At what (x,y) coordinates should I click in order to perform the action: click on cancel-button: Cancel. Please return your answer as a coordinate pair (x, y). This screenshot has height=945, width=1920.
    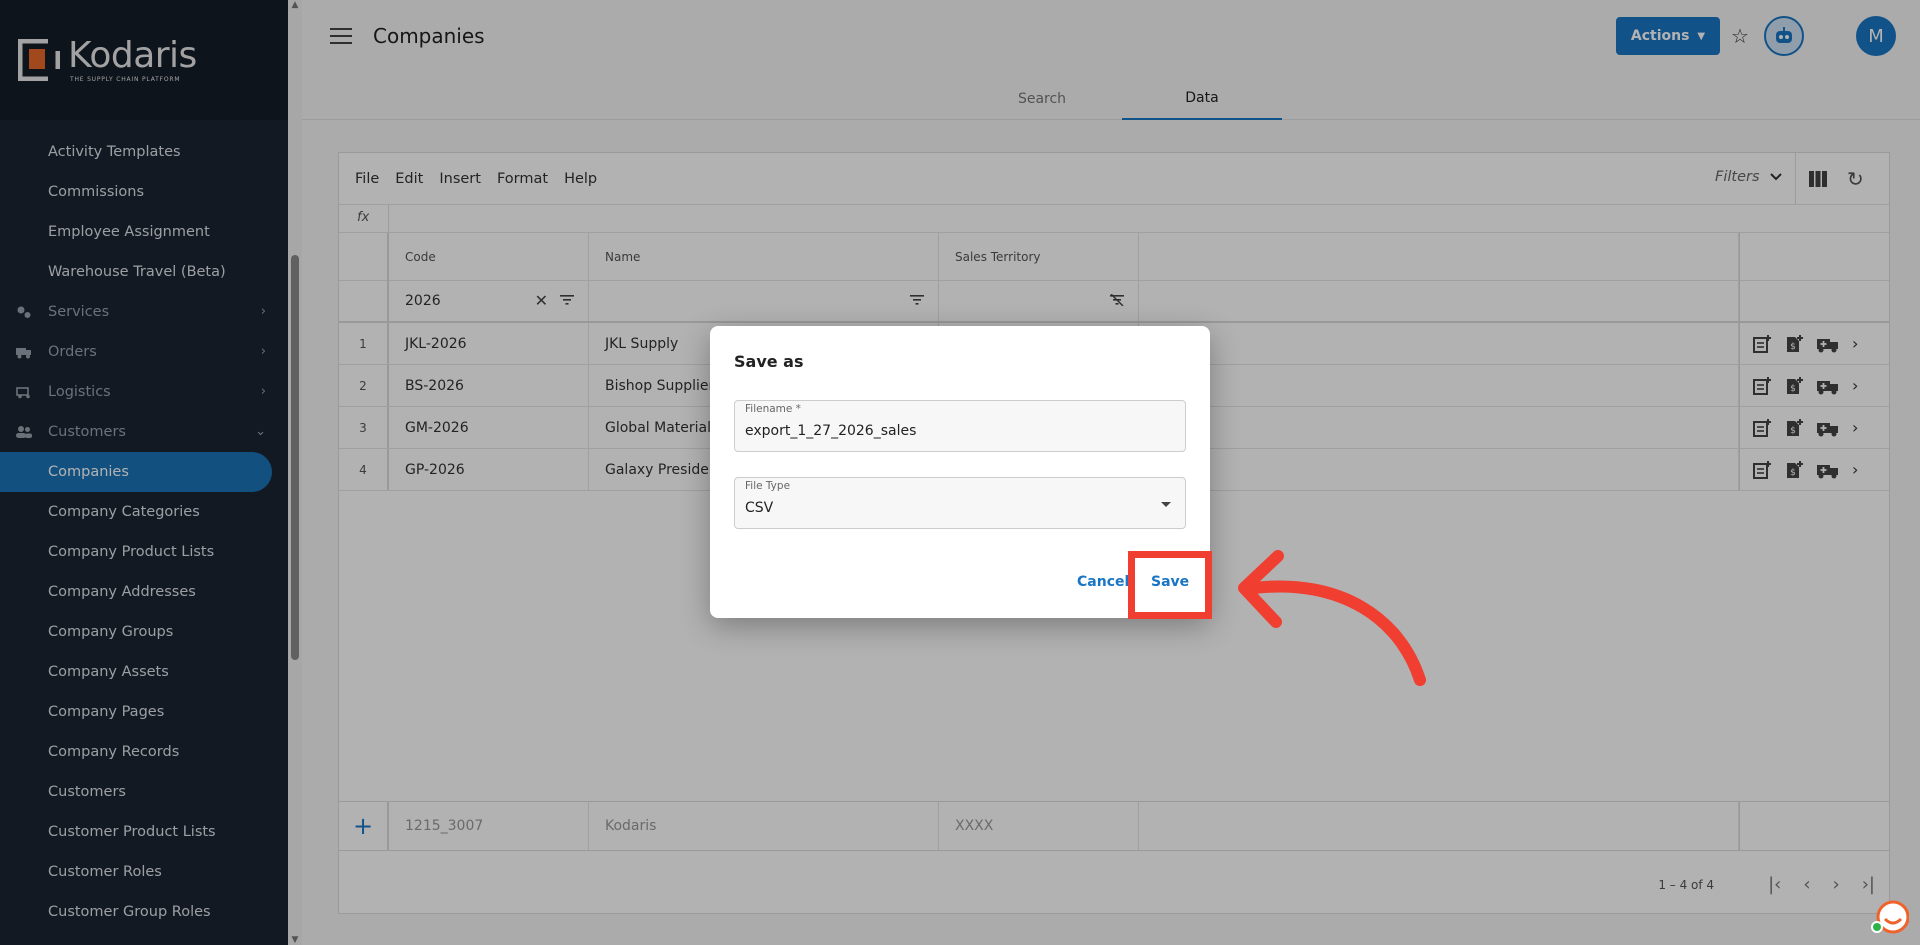
    Looking at the image, I should click on (1103, 582).